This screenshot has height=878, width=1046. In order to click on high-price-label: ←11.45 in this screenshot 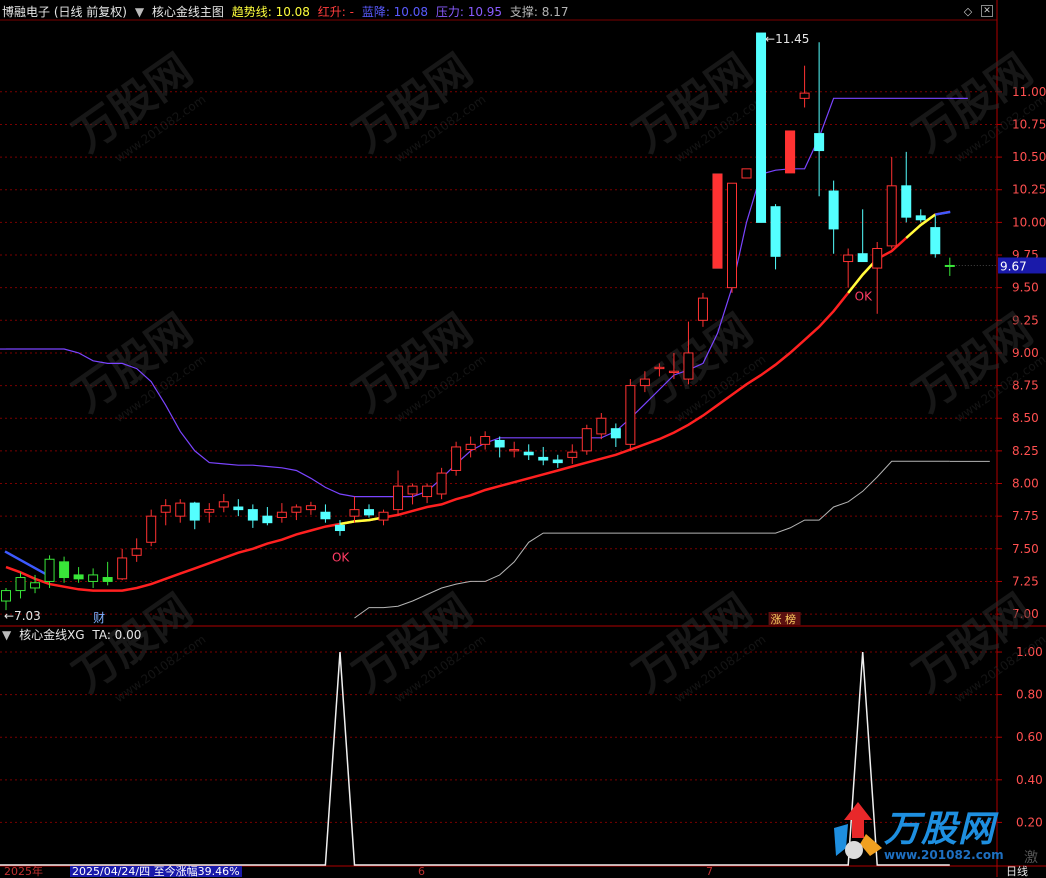, I will do `click(787, 39)`.